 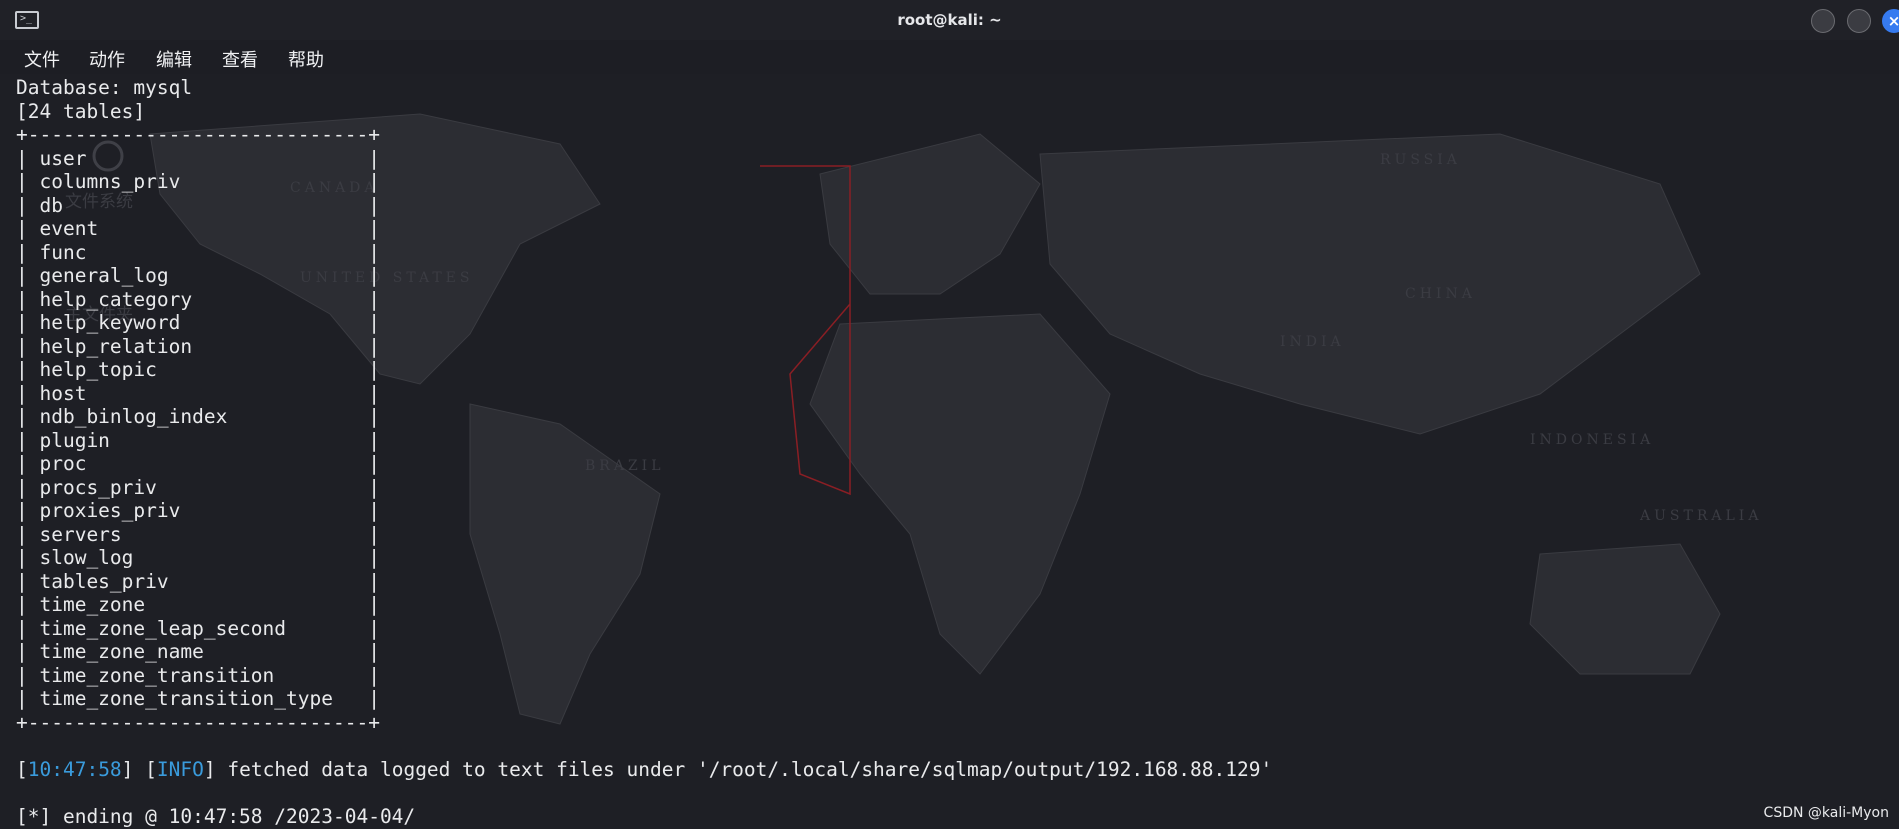 What do you see at coordinates (198, 158) in the screenshot?
I see `table-row: | user |` at bounding box center [198, 158].